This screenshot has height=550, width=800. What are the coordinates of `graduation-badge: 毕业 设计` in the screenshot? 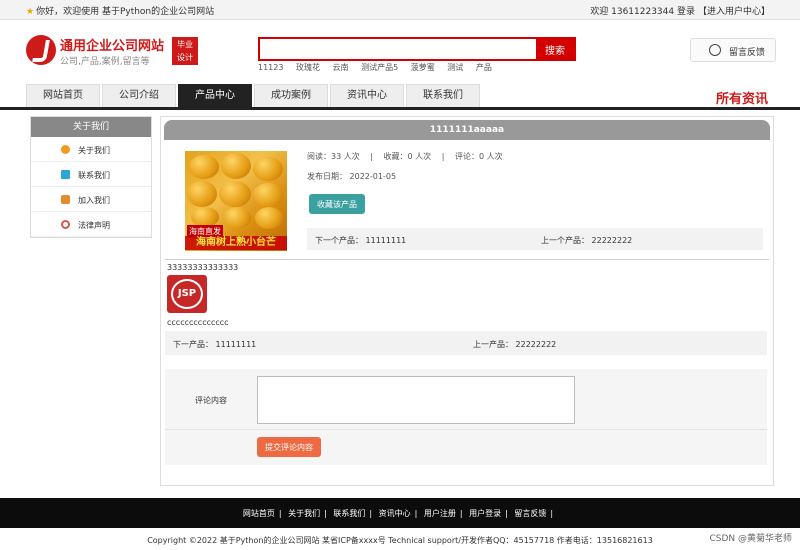 It's located at (185, 51).